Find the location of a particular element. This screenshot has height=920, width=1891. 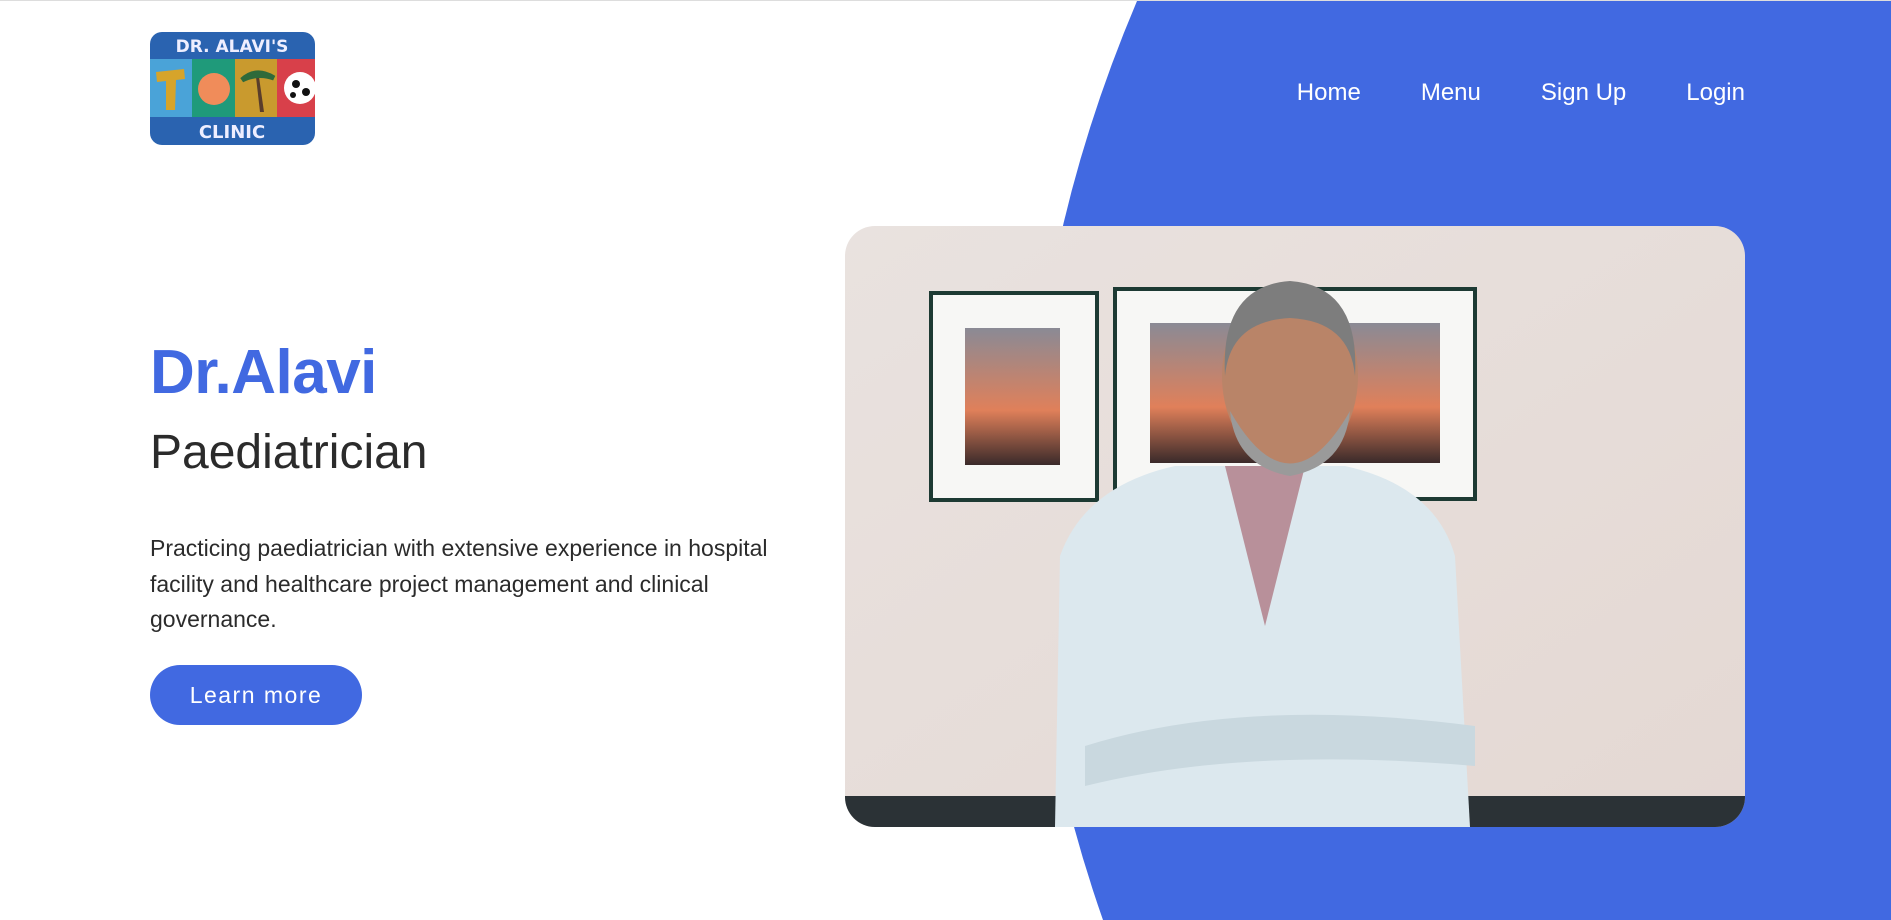

learn-more-button: Learn more is located at coordinates (256, 695).